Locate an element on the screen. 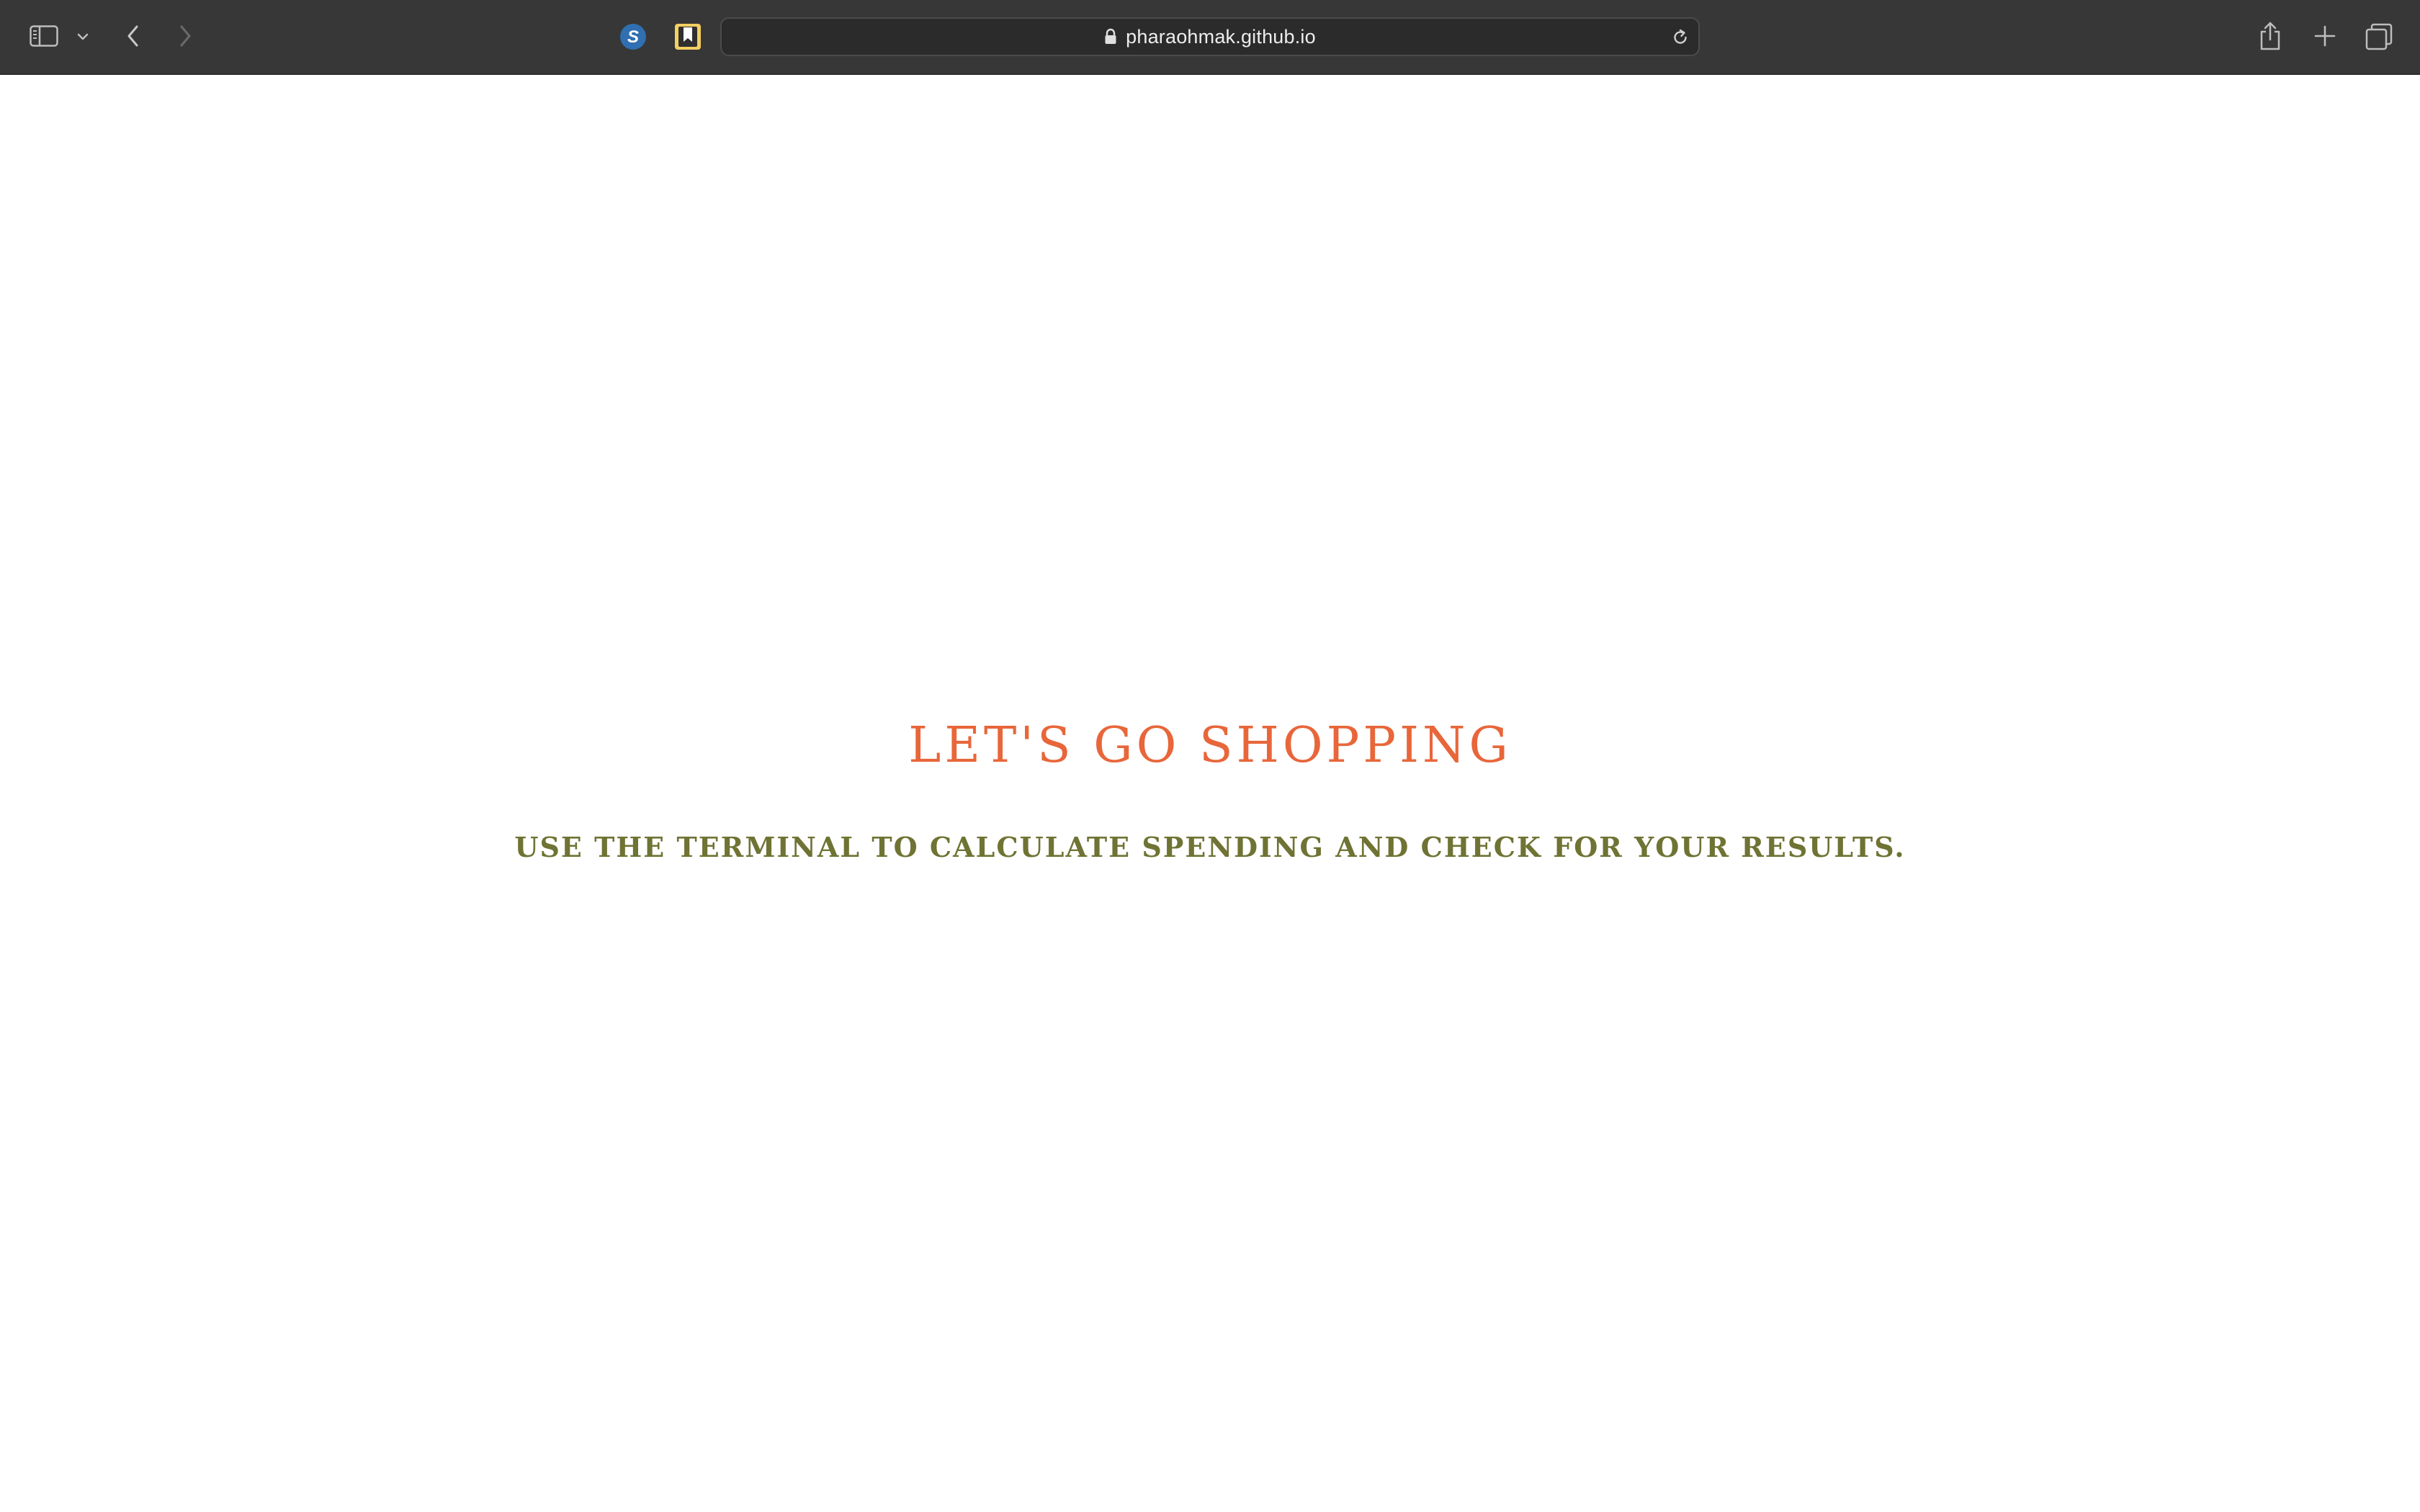 Image resolution: width=2420 pixels, height=1512 pixels. new-tab-button is located at coordinates (2325, 36).